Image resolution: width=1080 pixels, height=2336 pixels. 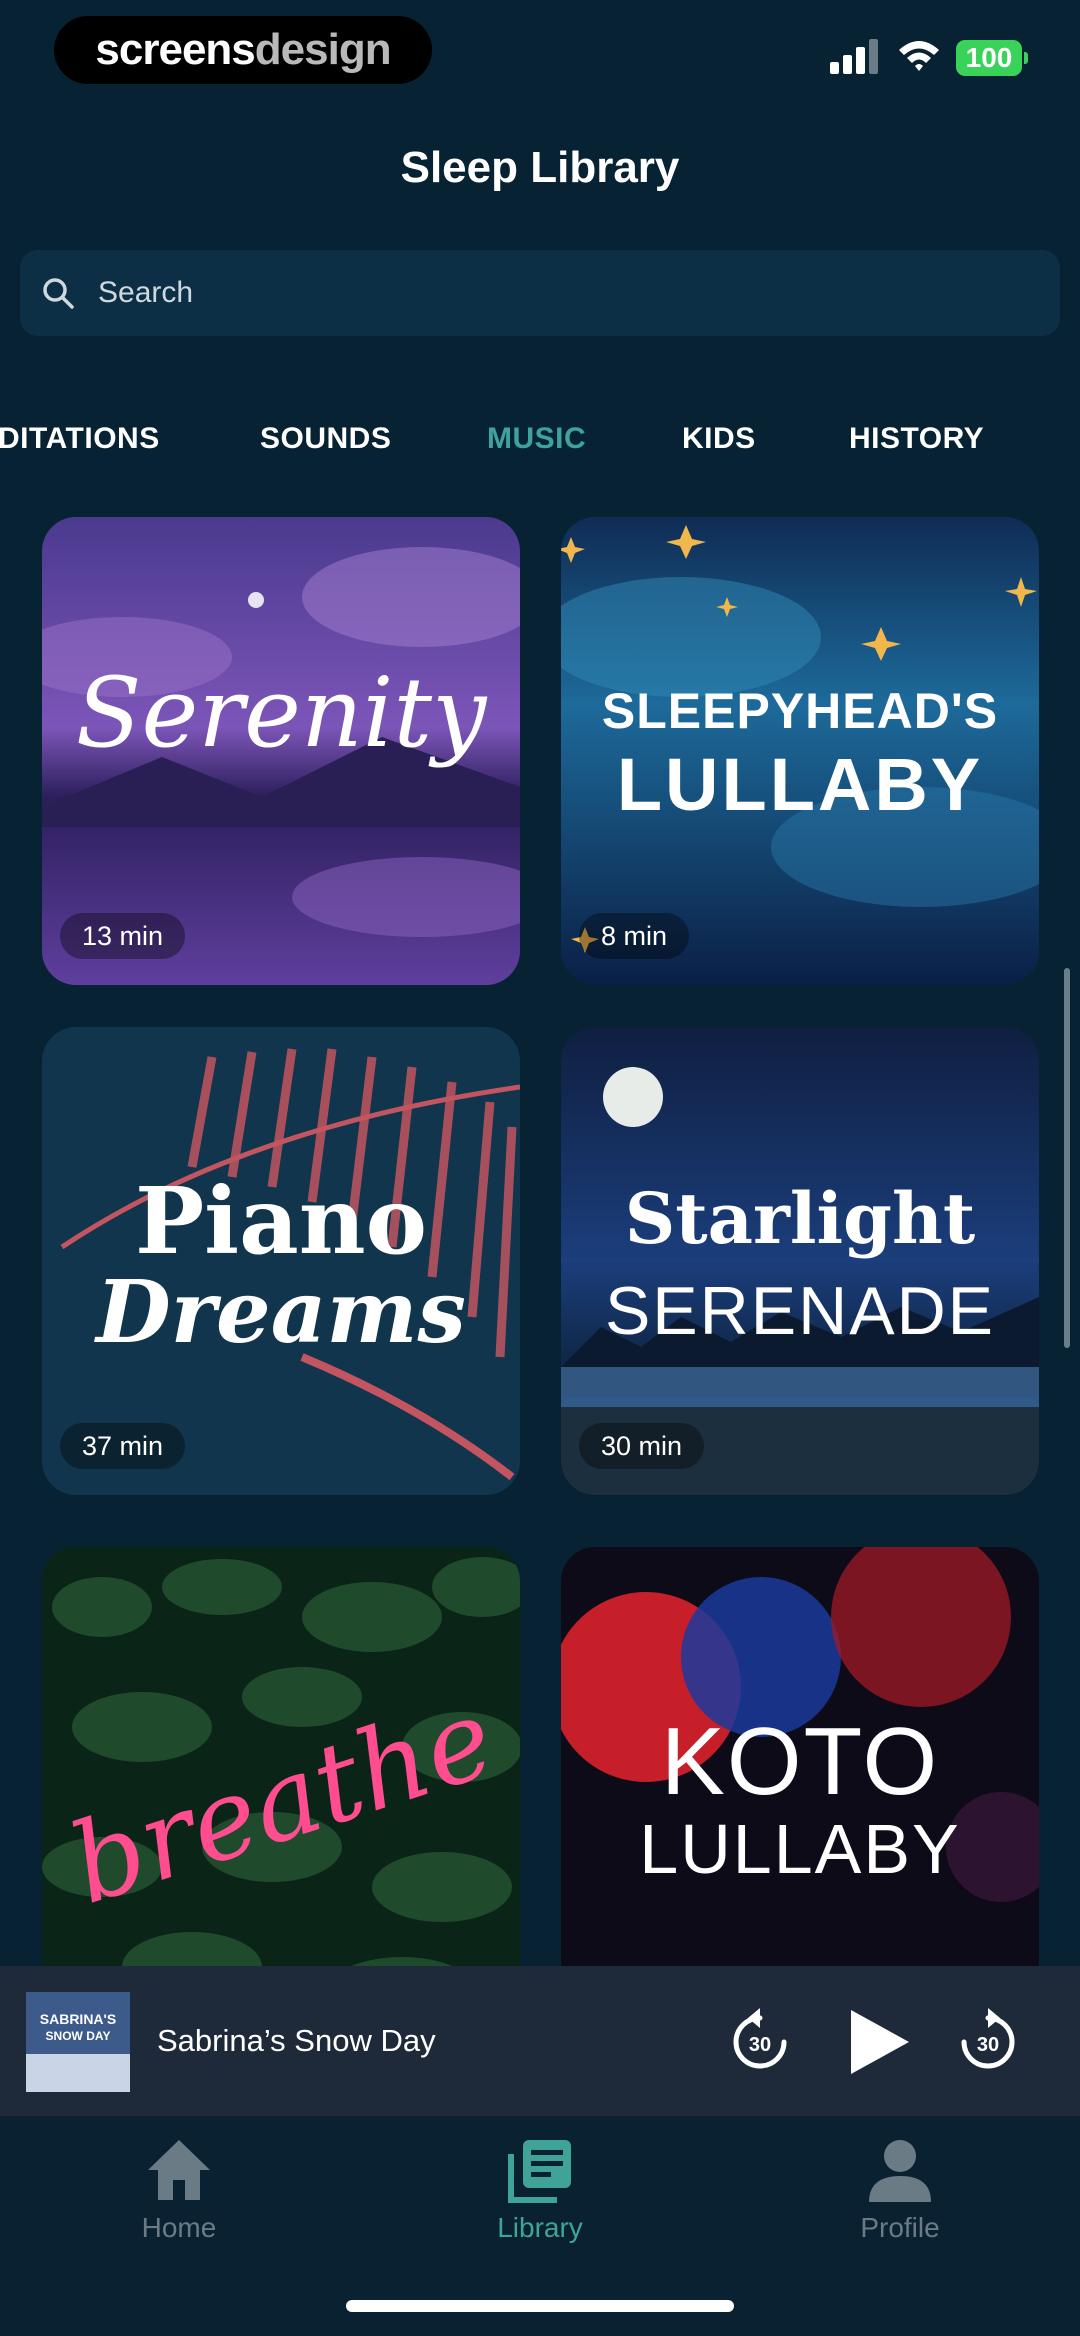 I want to click on mini-player-artwork: SABRINA'S SNOW DAY, so click(x=78, y=2042).